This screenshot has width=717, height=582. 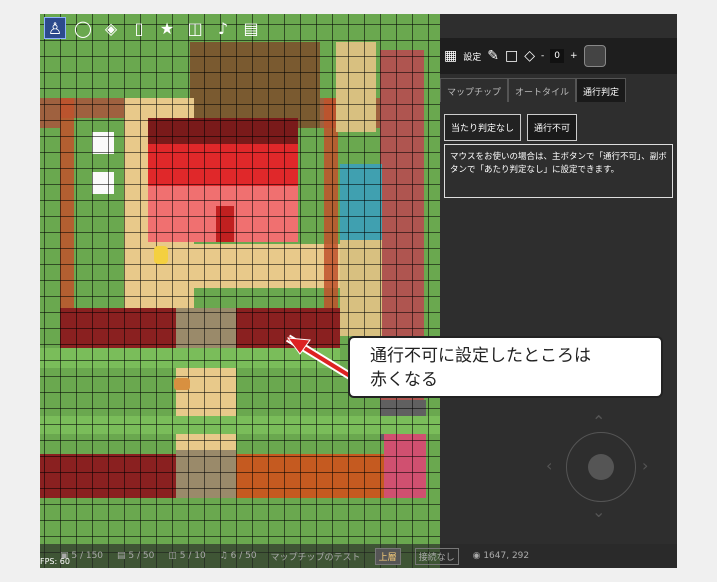 I want to click on stone-path, so click(x=361, y=288).